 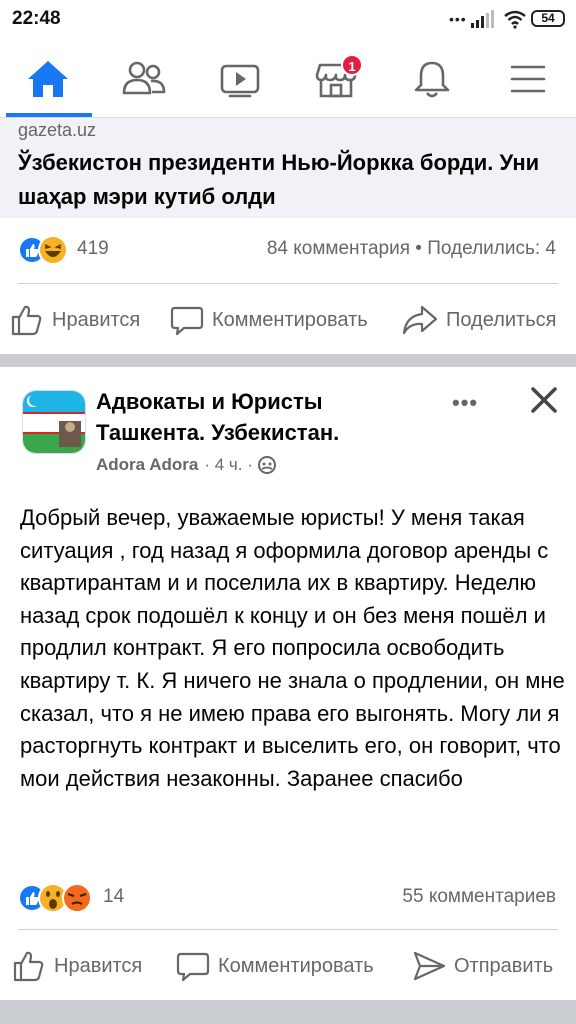 I want to click on group-avatar, so click(x=54, y=422).